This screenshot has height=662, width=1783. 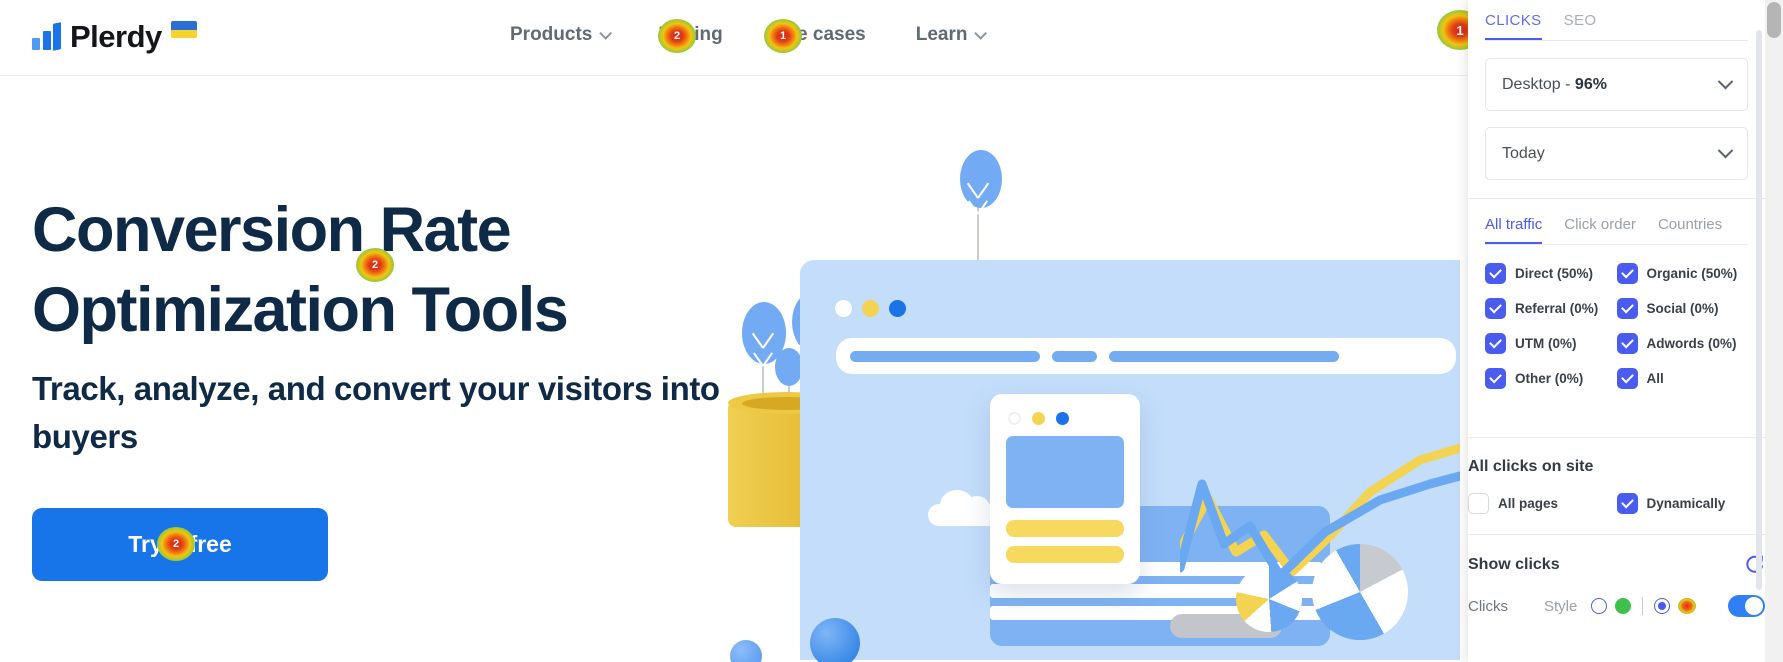 I want to click on checkbox-label: Direct (50%), so click(x=1554, y=273).